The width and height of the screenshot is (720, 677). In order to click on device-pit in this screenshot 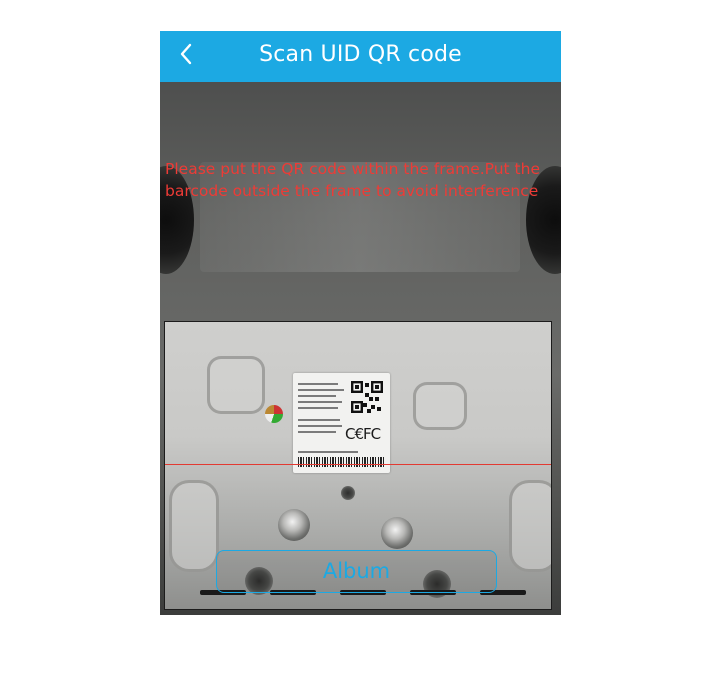, I will do `click(348, 493)`.